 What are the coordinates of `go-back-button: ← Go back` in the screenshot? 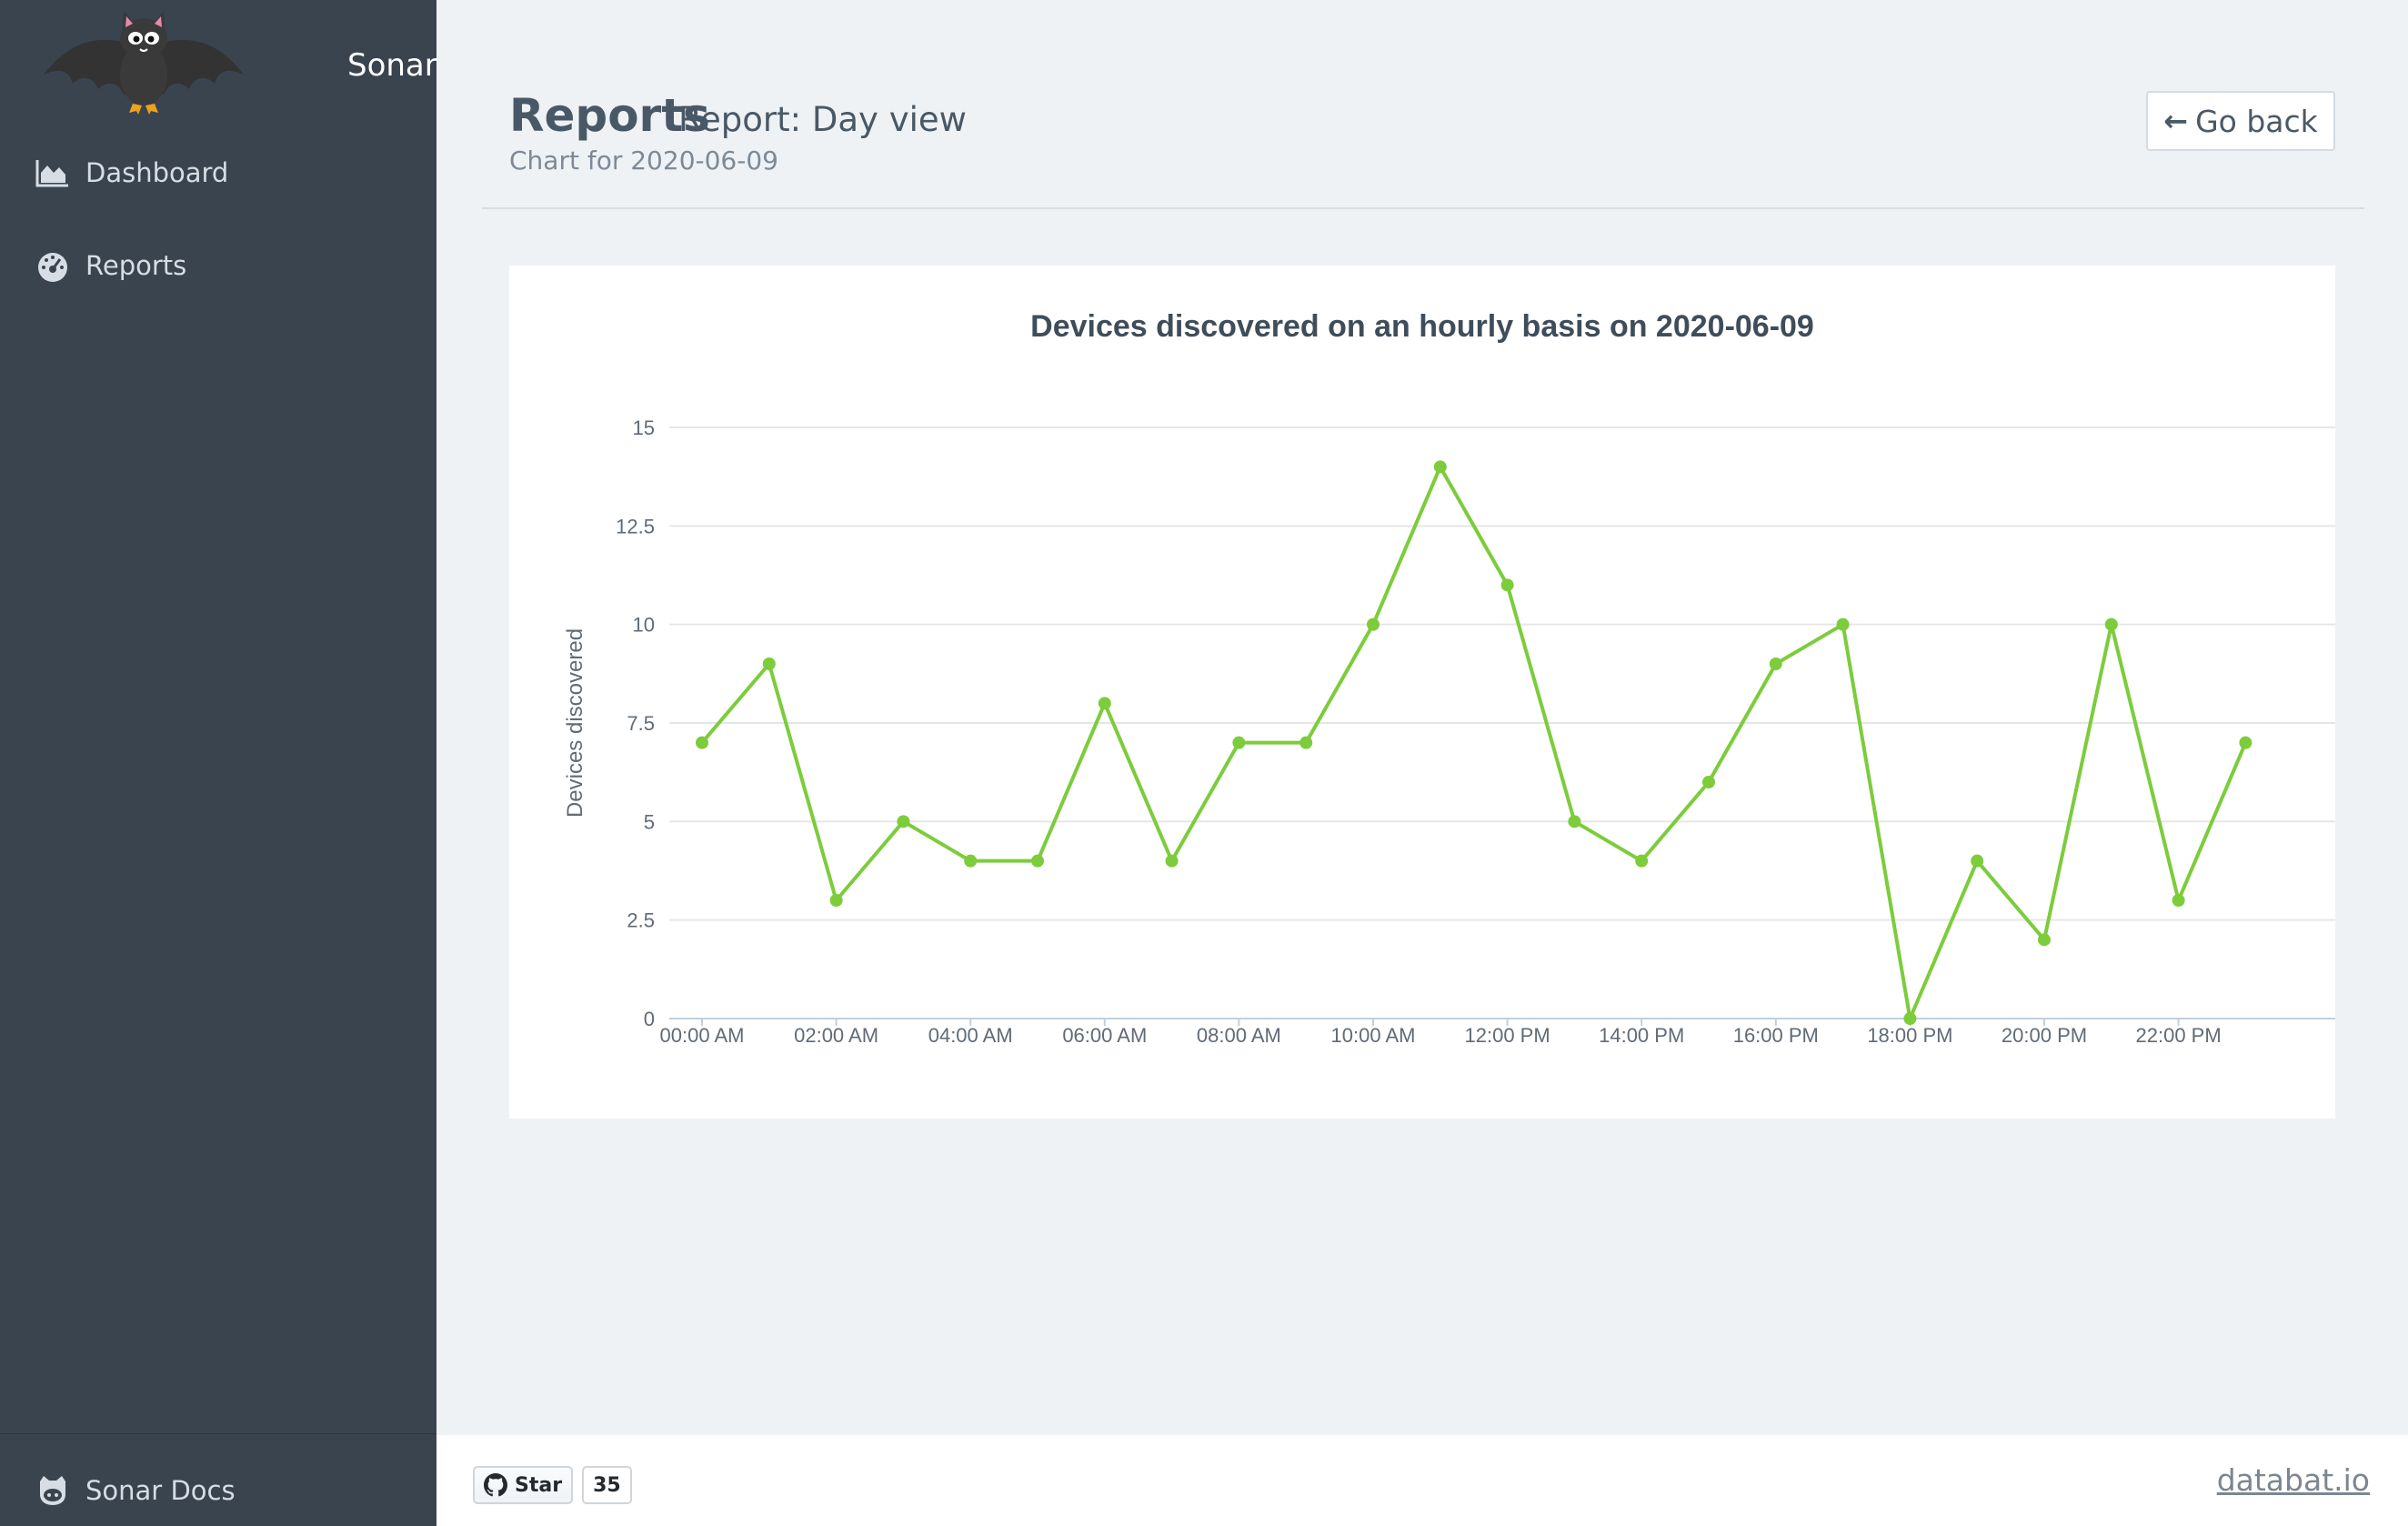 It's located at (2240, 121).